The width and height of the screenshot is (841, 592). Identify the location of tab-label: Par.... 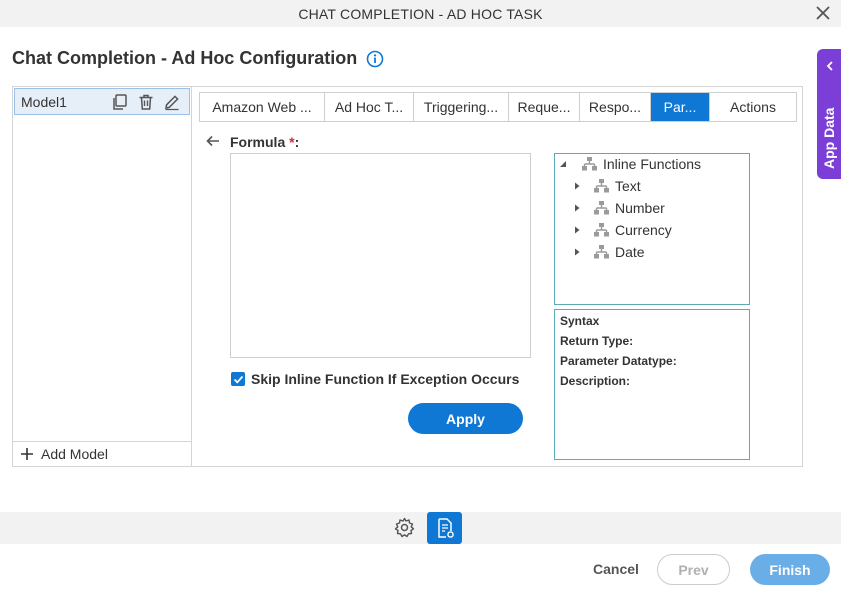
(680, 107).